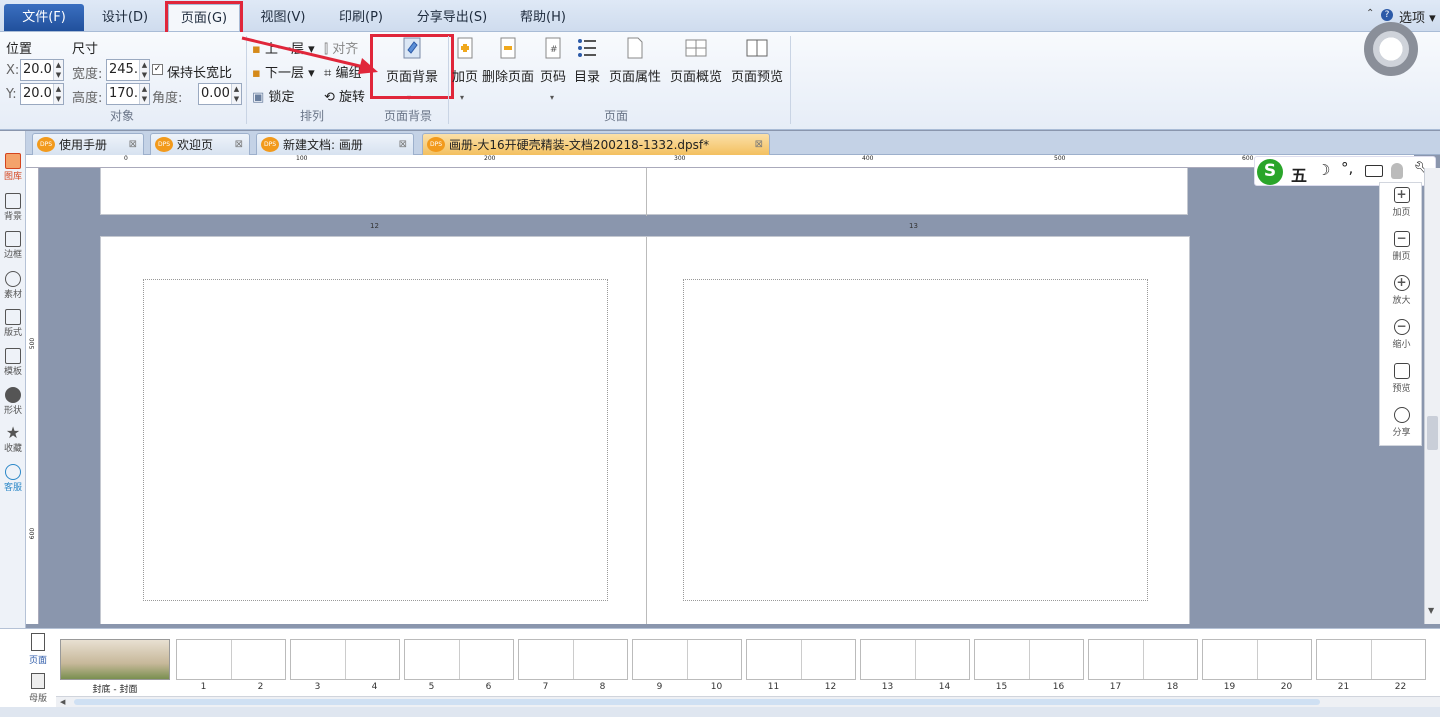 The height and width of the screenshot is (717, 1440). I want to click on menu-help: 帮助(H), so click(543, 17).